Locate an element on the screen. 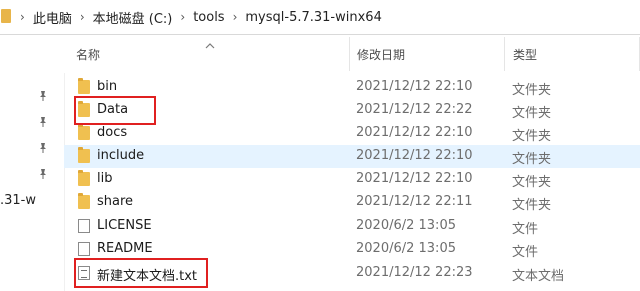 This screenshot has height=291, width=640. file-name: 新建文本文档.txt is located at coordinates (147, 276).